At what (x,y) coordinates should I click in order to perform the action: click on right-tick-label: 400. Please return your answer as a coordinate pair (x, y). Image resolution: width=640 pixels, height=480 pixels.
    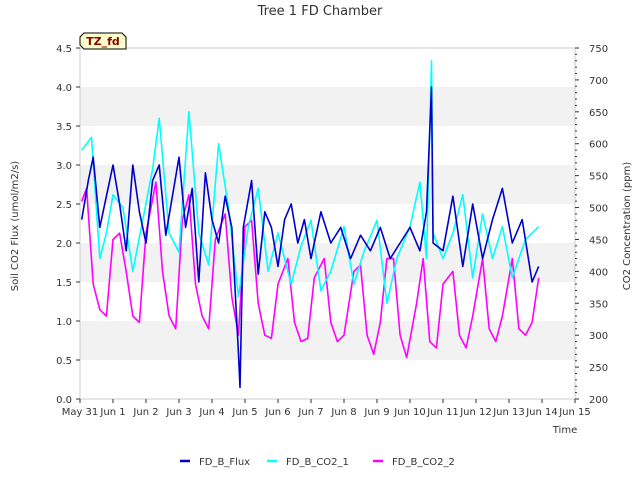
    Looking at the image, I should click on (598, 272).